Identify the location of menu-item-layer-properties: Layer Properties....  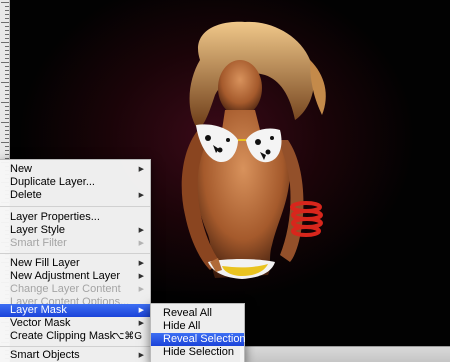
(75, 217).